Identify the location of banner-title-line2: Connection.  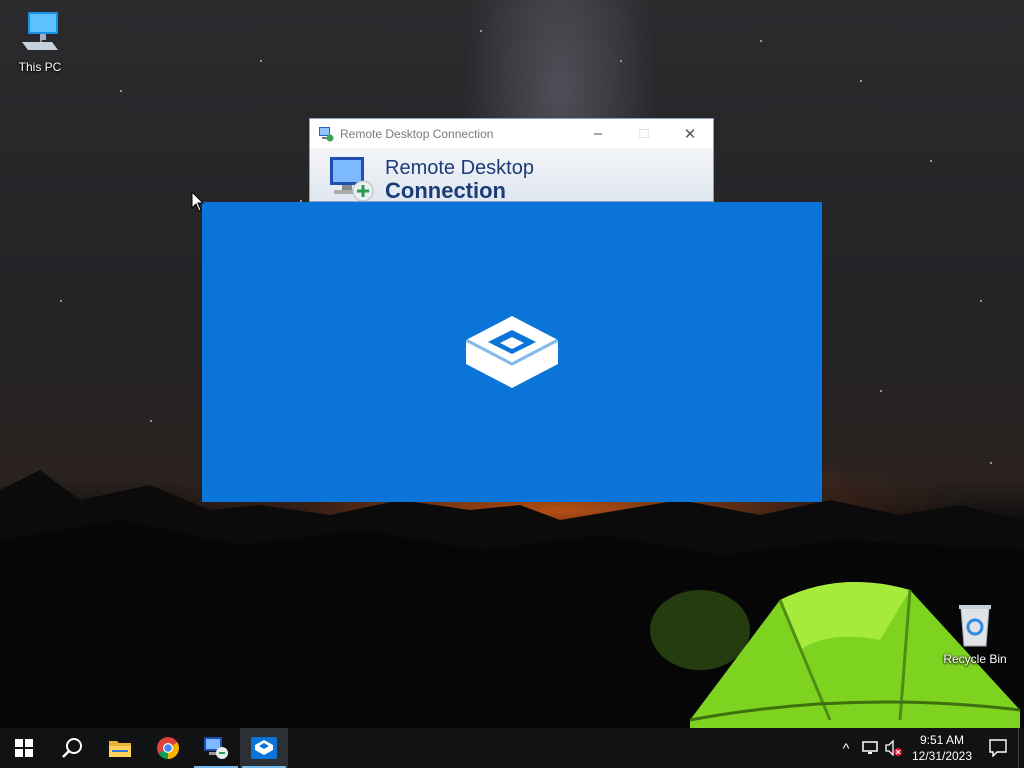
(445, 190).